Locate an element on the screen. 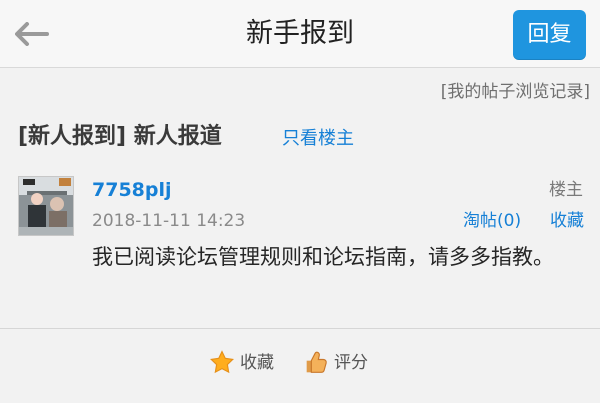 This screenshot has width=600, height=403. thread-title: [新人报到] 新人报道 is located at coordinates (120, 136).